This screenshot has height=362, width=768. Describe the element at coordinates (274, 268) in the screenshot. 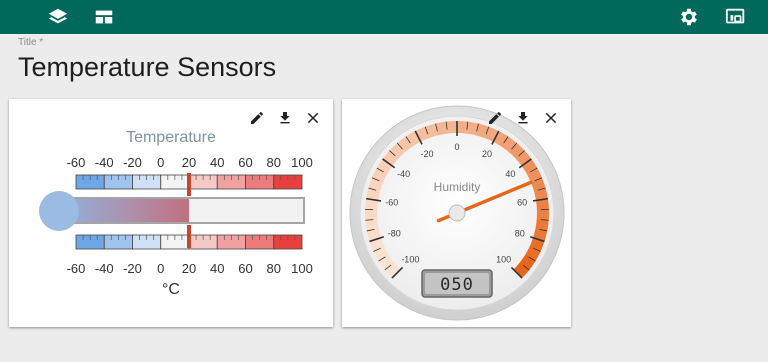

I see `thermometer-scale-label-bottom: 80` at that location.